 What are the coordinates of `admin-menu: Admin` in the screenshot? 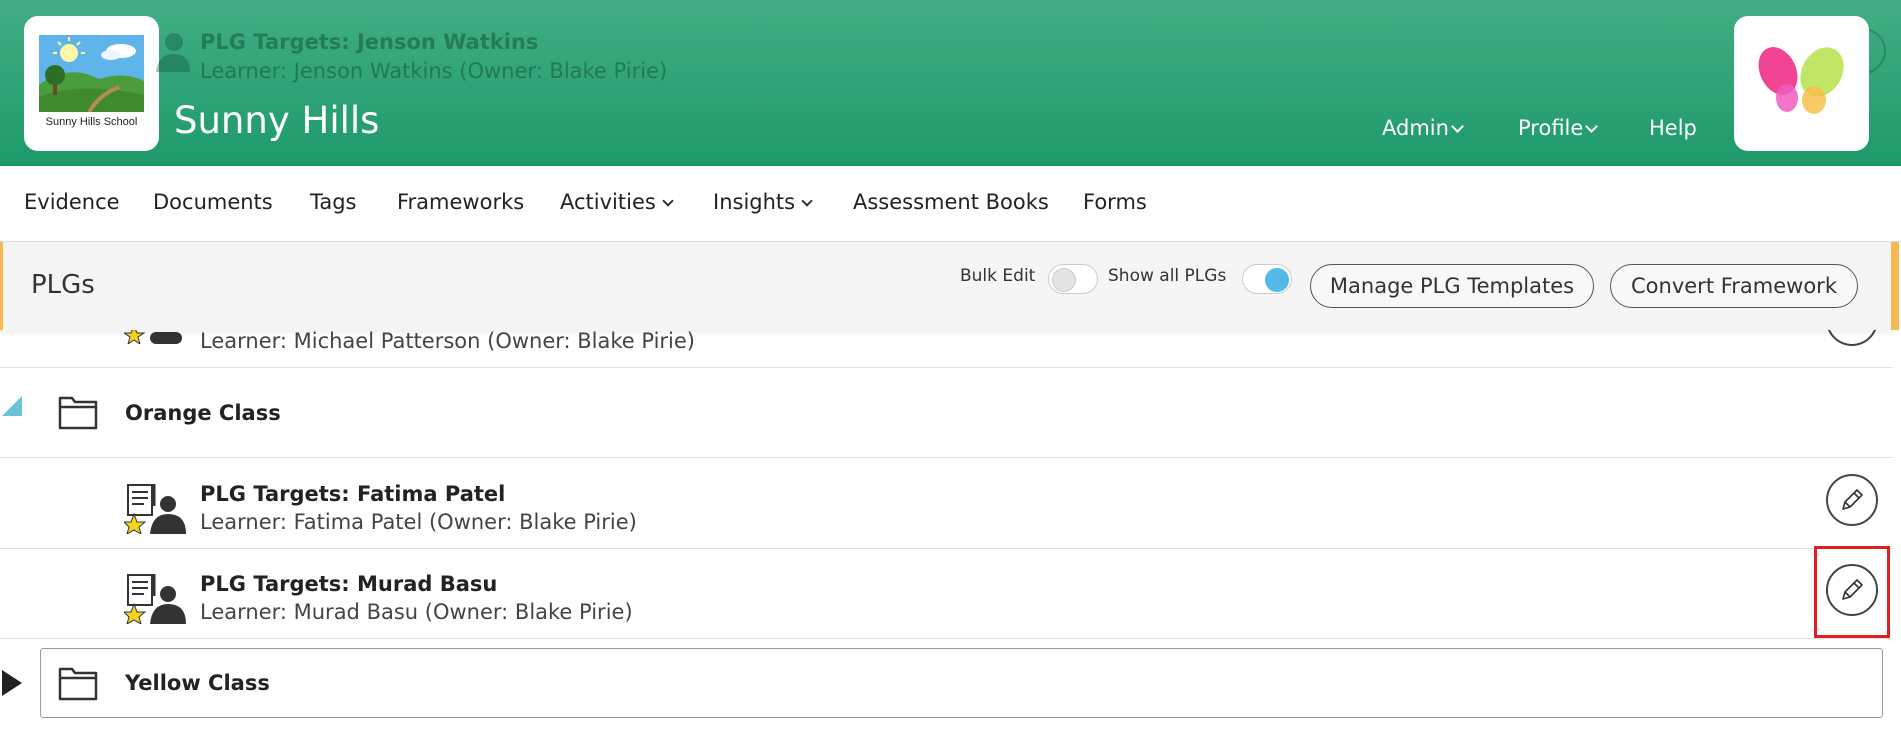 It's located at (1423, 128).